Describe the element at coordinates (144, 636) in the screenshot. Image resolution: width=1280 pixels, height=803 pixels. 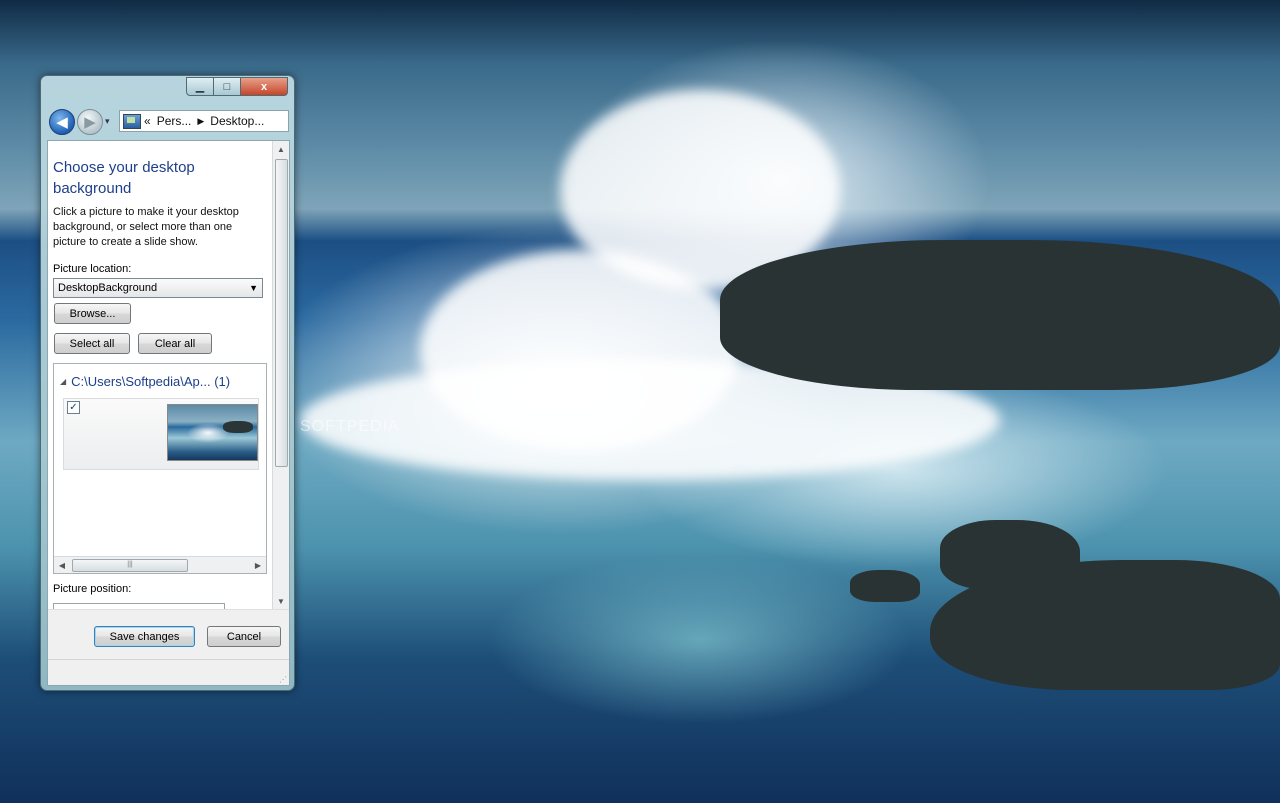
I see `save-changes-button: Save changes` at that location.